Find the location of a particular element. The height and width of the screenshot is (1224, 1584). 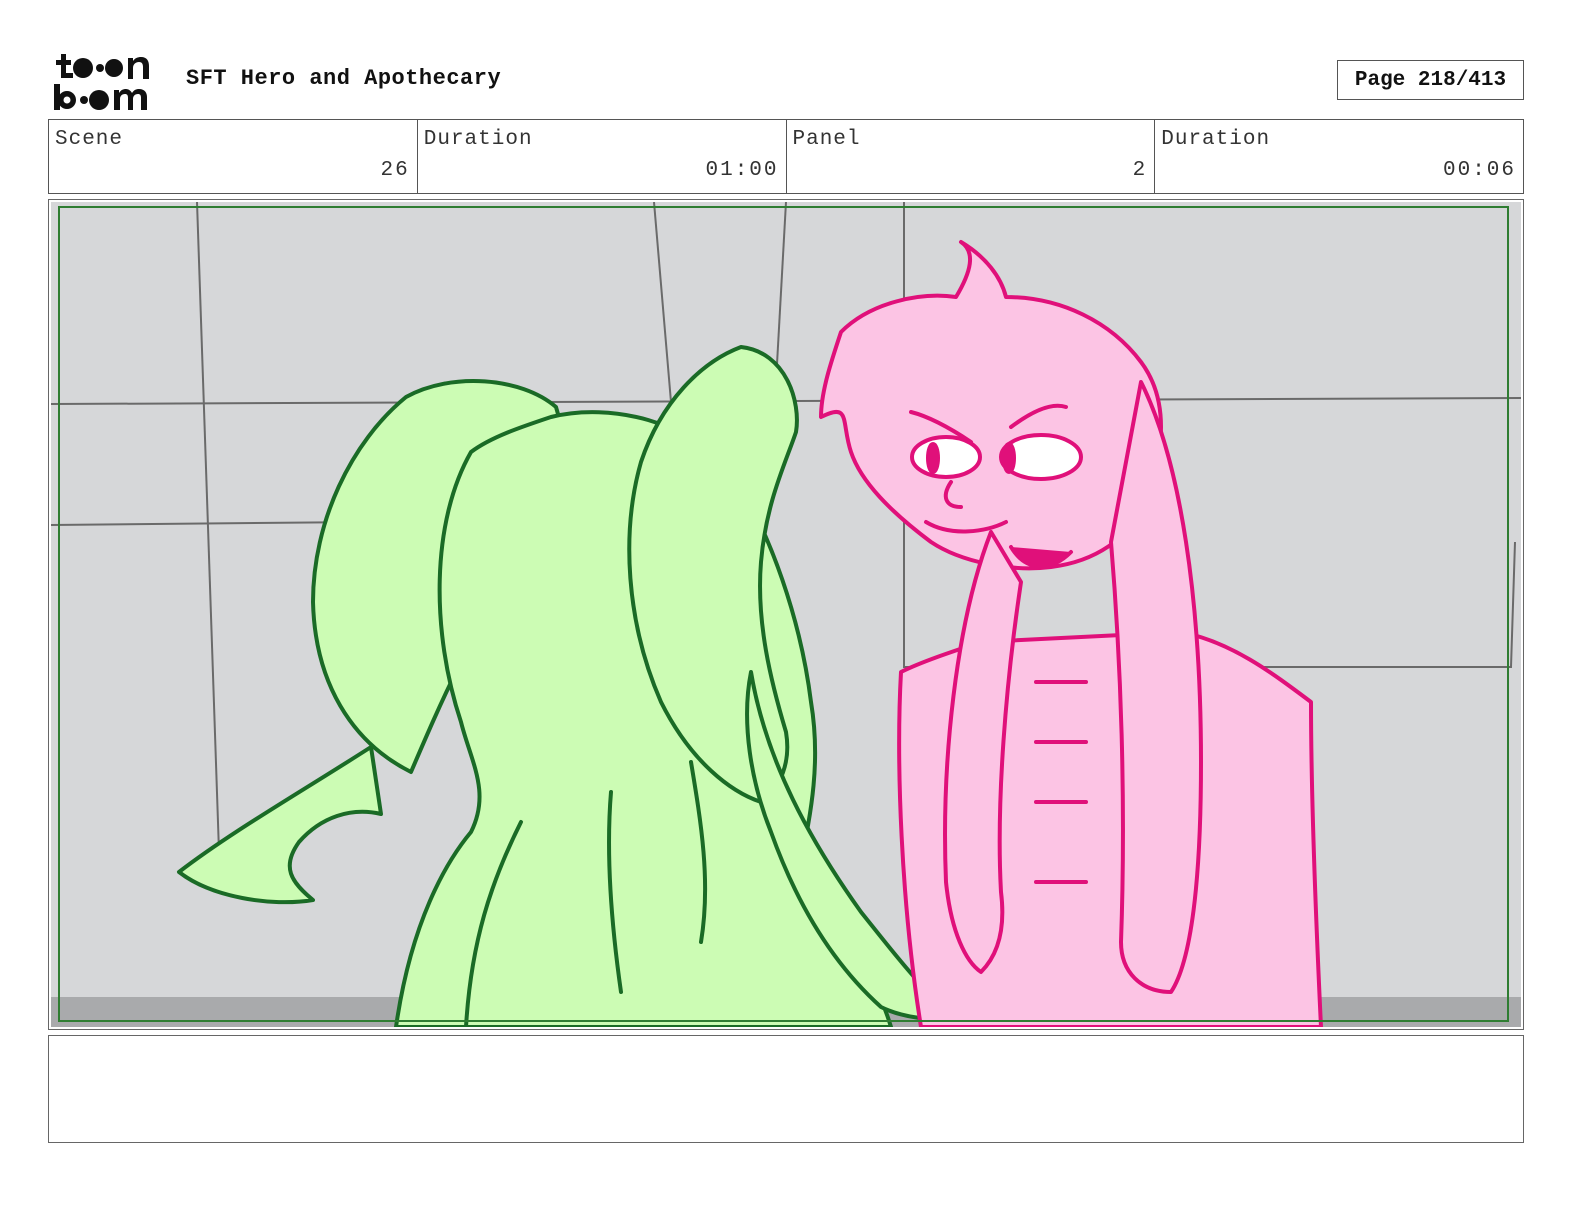

project-title: SFT Hero and Apothecary is located at coordinates (344, 78).